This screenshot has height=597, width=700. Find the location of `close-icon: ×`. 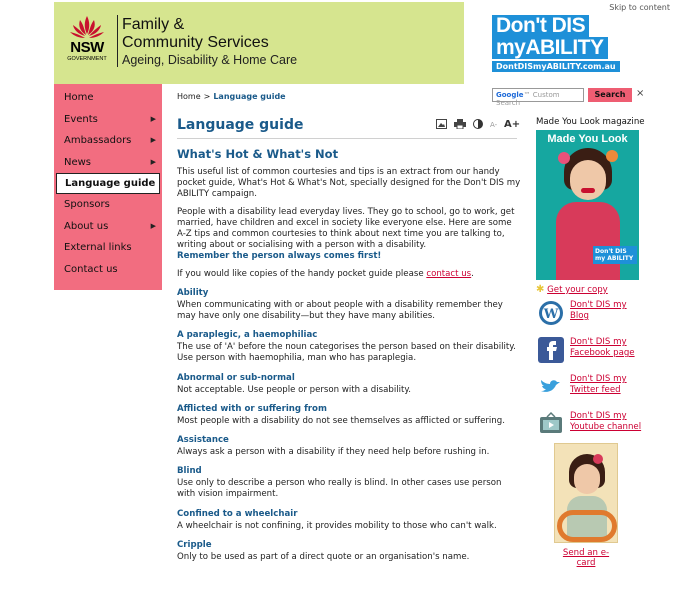

close-icon: × is located at coordinates (640, 93).